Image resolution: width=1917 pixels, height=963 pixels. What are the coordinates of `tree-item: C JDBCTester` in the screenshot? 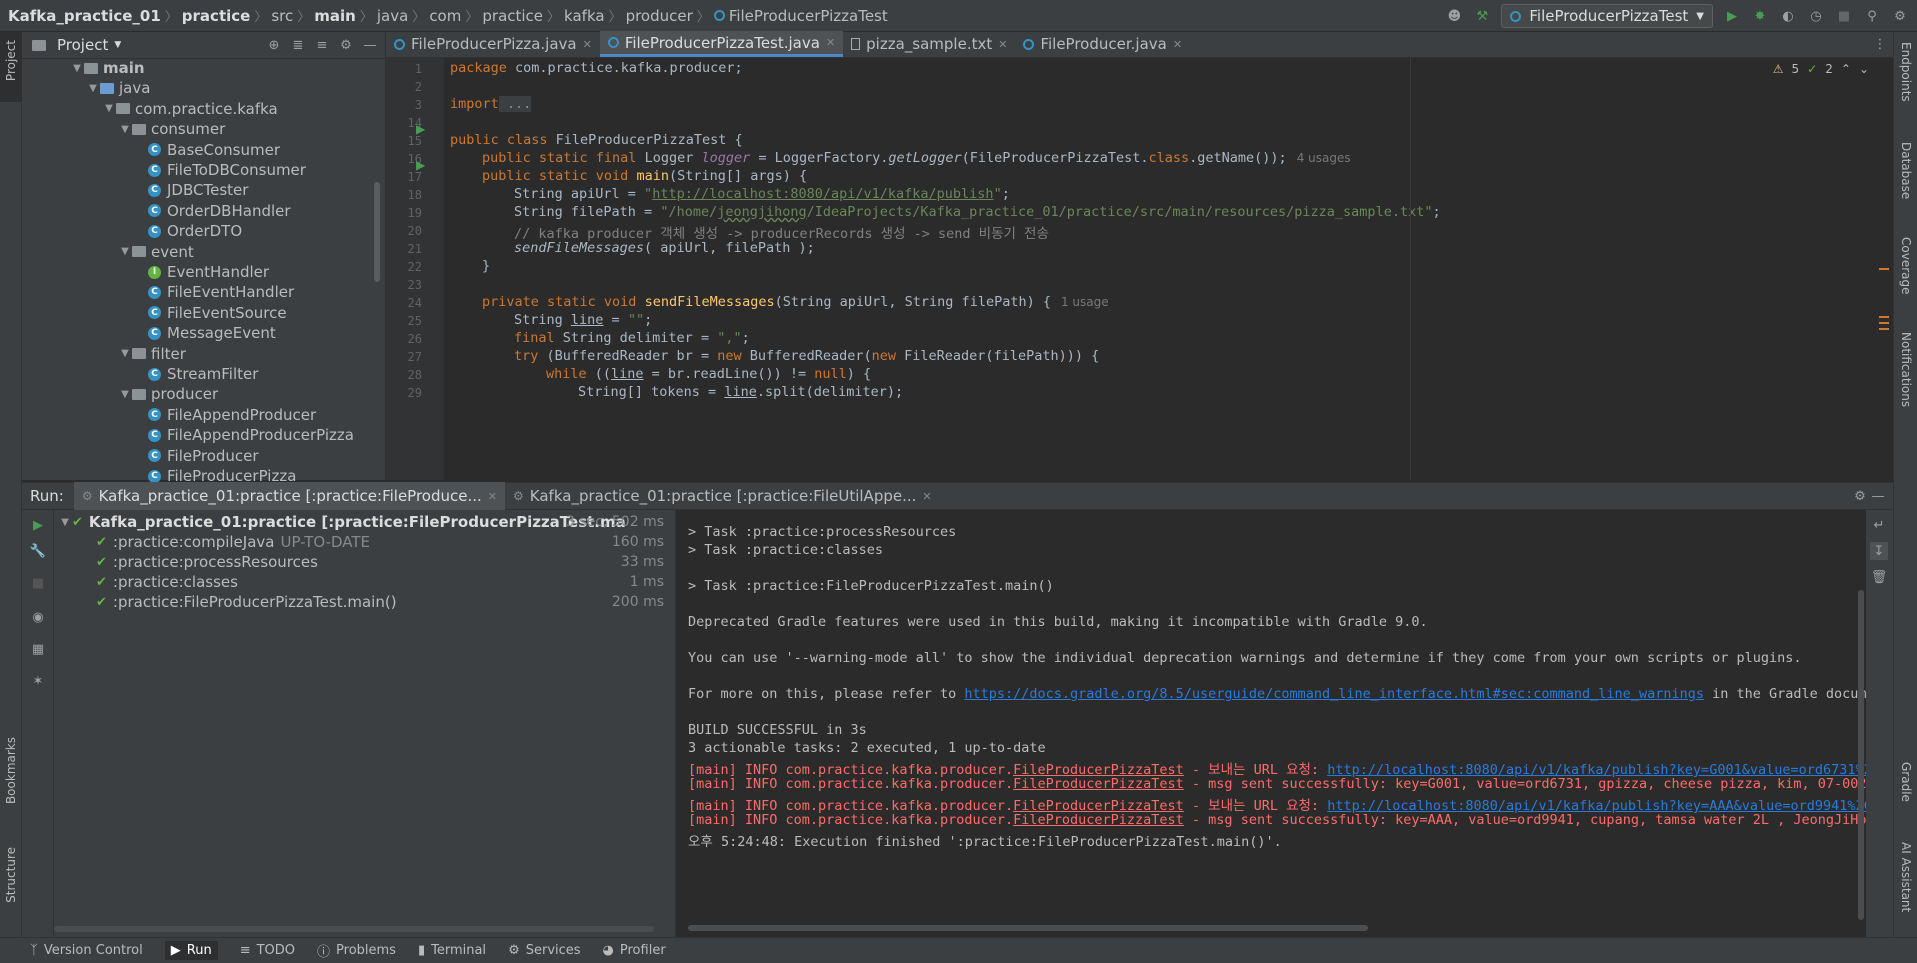 It's located at (191, 190).